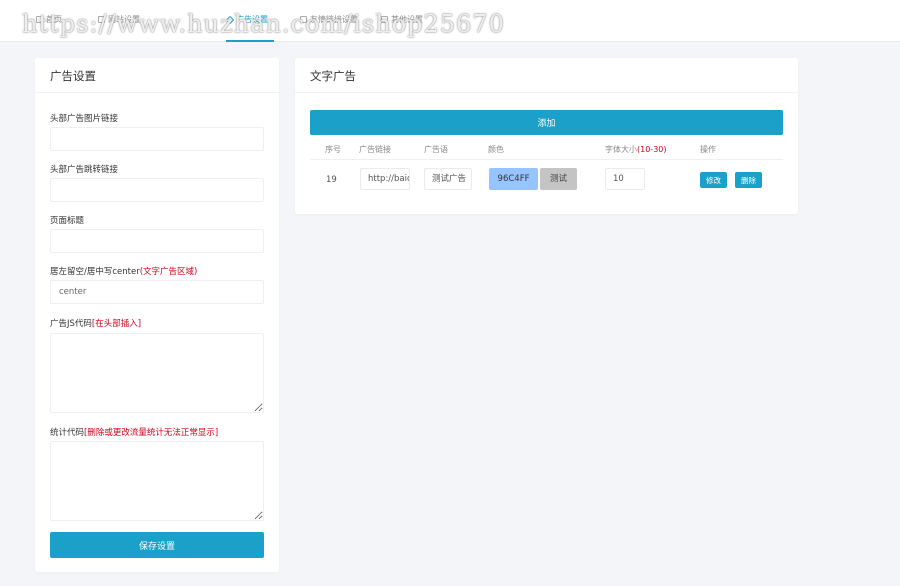  Describe the element at coordinates (546, 122) in the screenshot. I see `add-ad-button: 添加` at that location.